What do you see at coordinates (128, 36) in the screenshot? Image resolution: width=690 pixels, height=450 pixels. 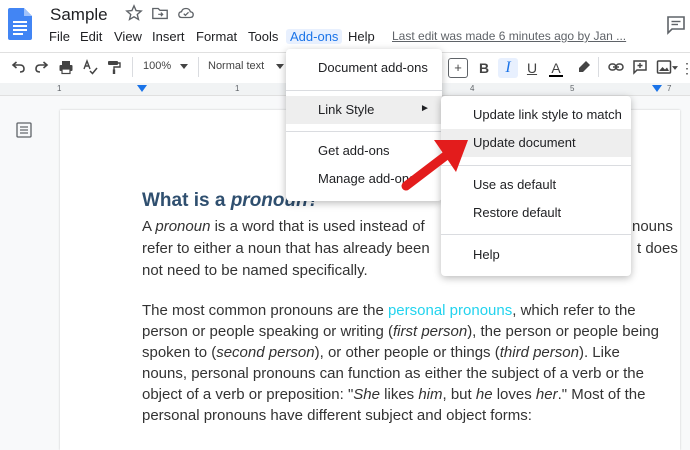 I see `menu-view: View` at bounding box center [128, 36].